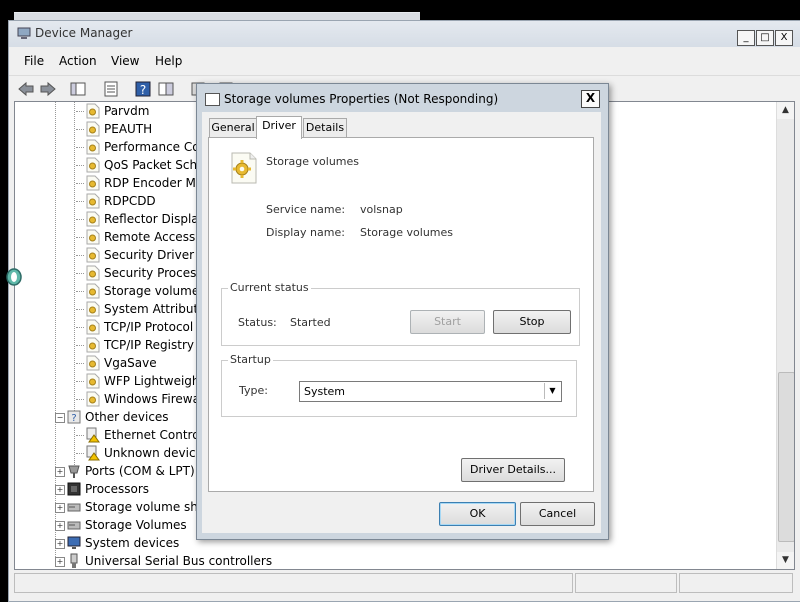 Image resolution: width=800 pixels, height=602 pixels. Describe the element at coordinates (60, 418) in the screenshot. I see `collapse-icon: −` at that location.